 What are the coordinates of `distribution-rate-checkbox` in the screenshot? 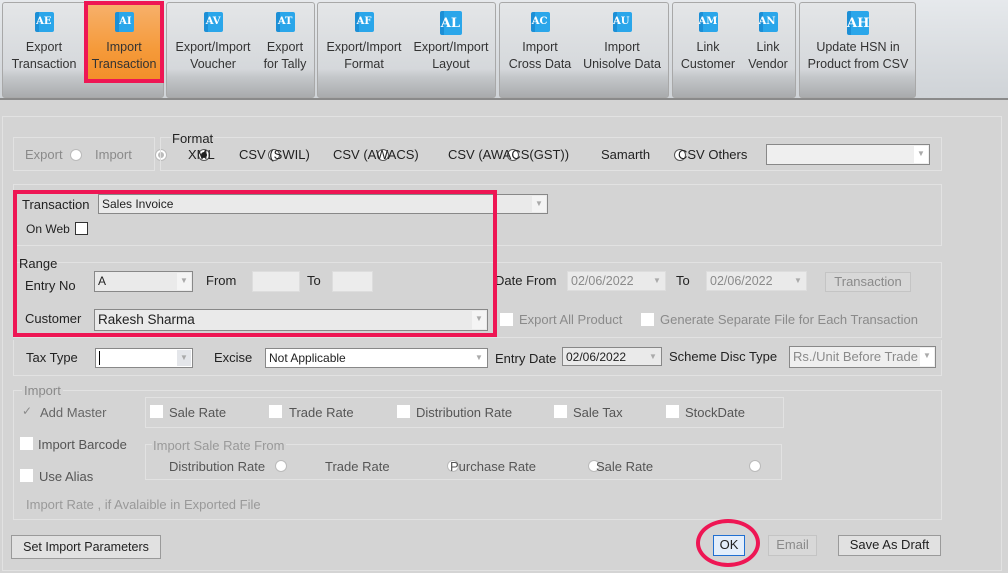 It's located at (403, 411).